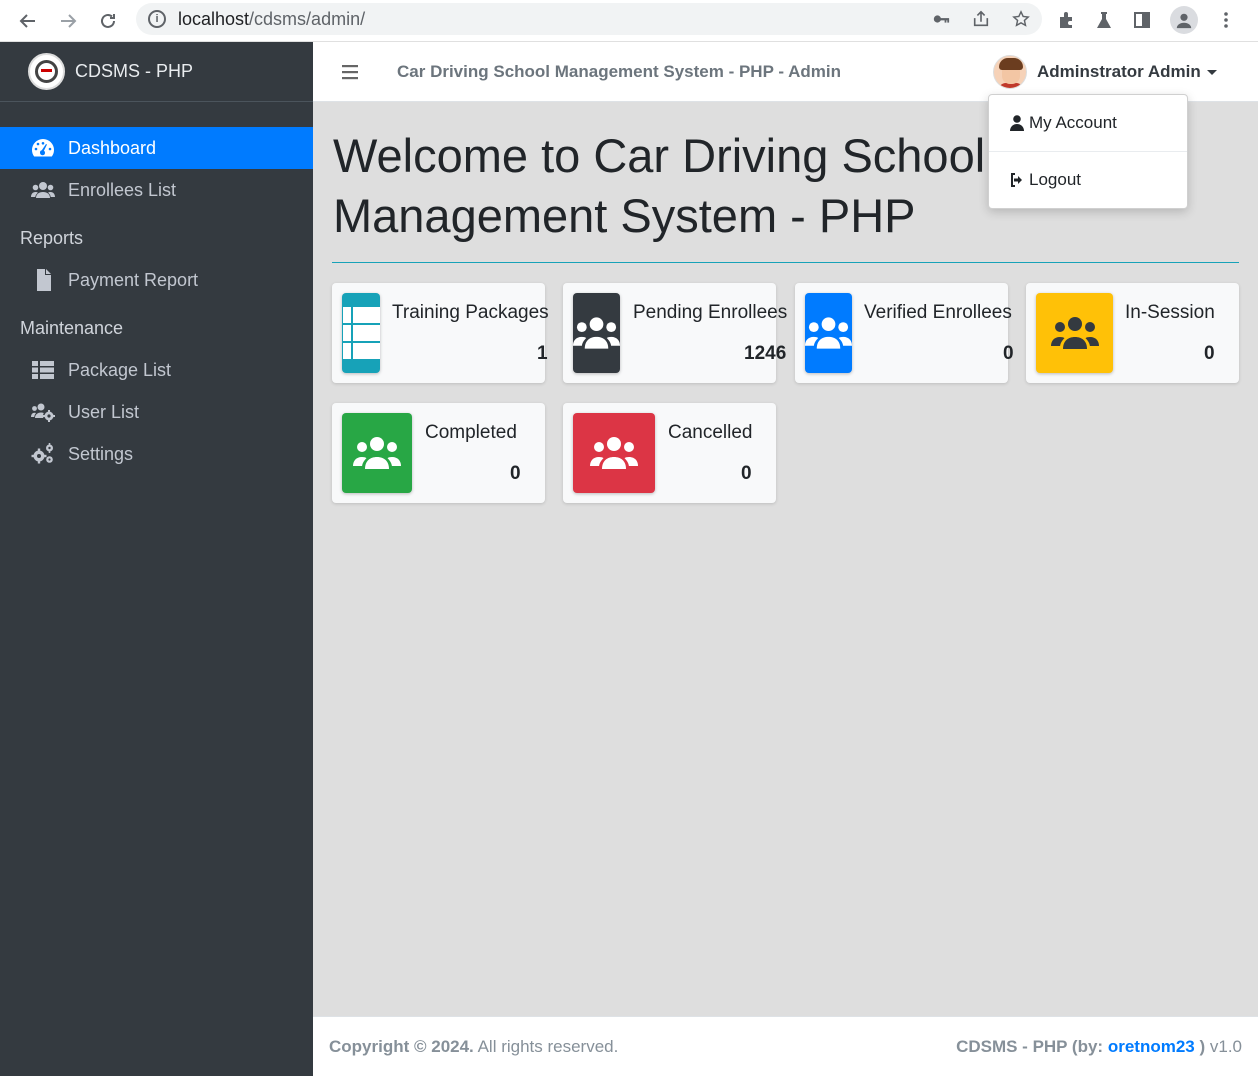 Image resolution: width=1258 pixels, height=1076 pixels. Describe the element at coordinates (104, 411) in the screenshot. I see `sidebar-item-label: User List` at that location.